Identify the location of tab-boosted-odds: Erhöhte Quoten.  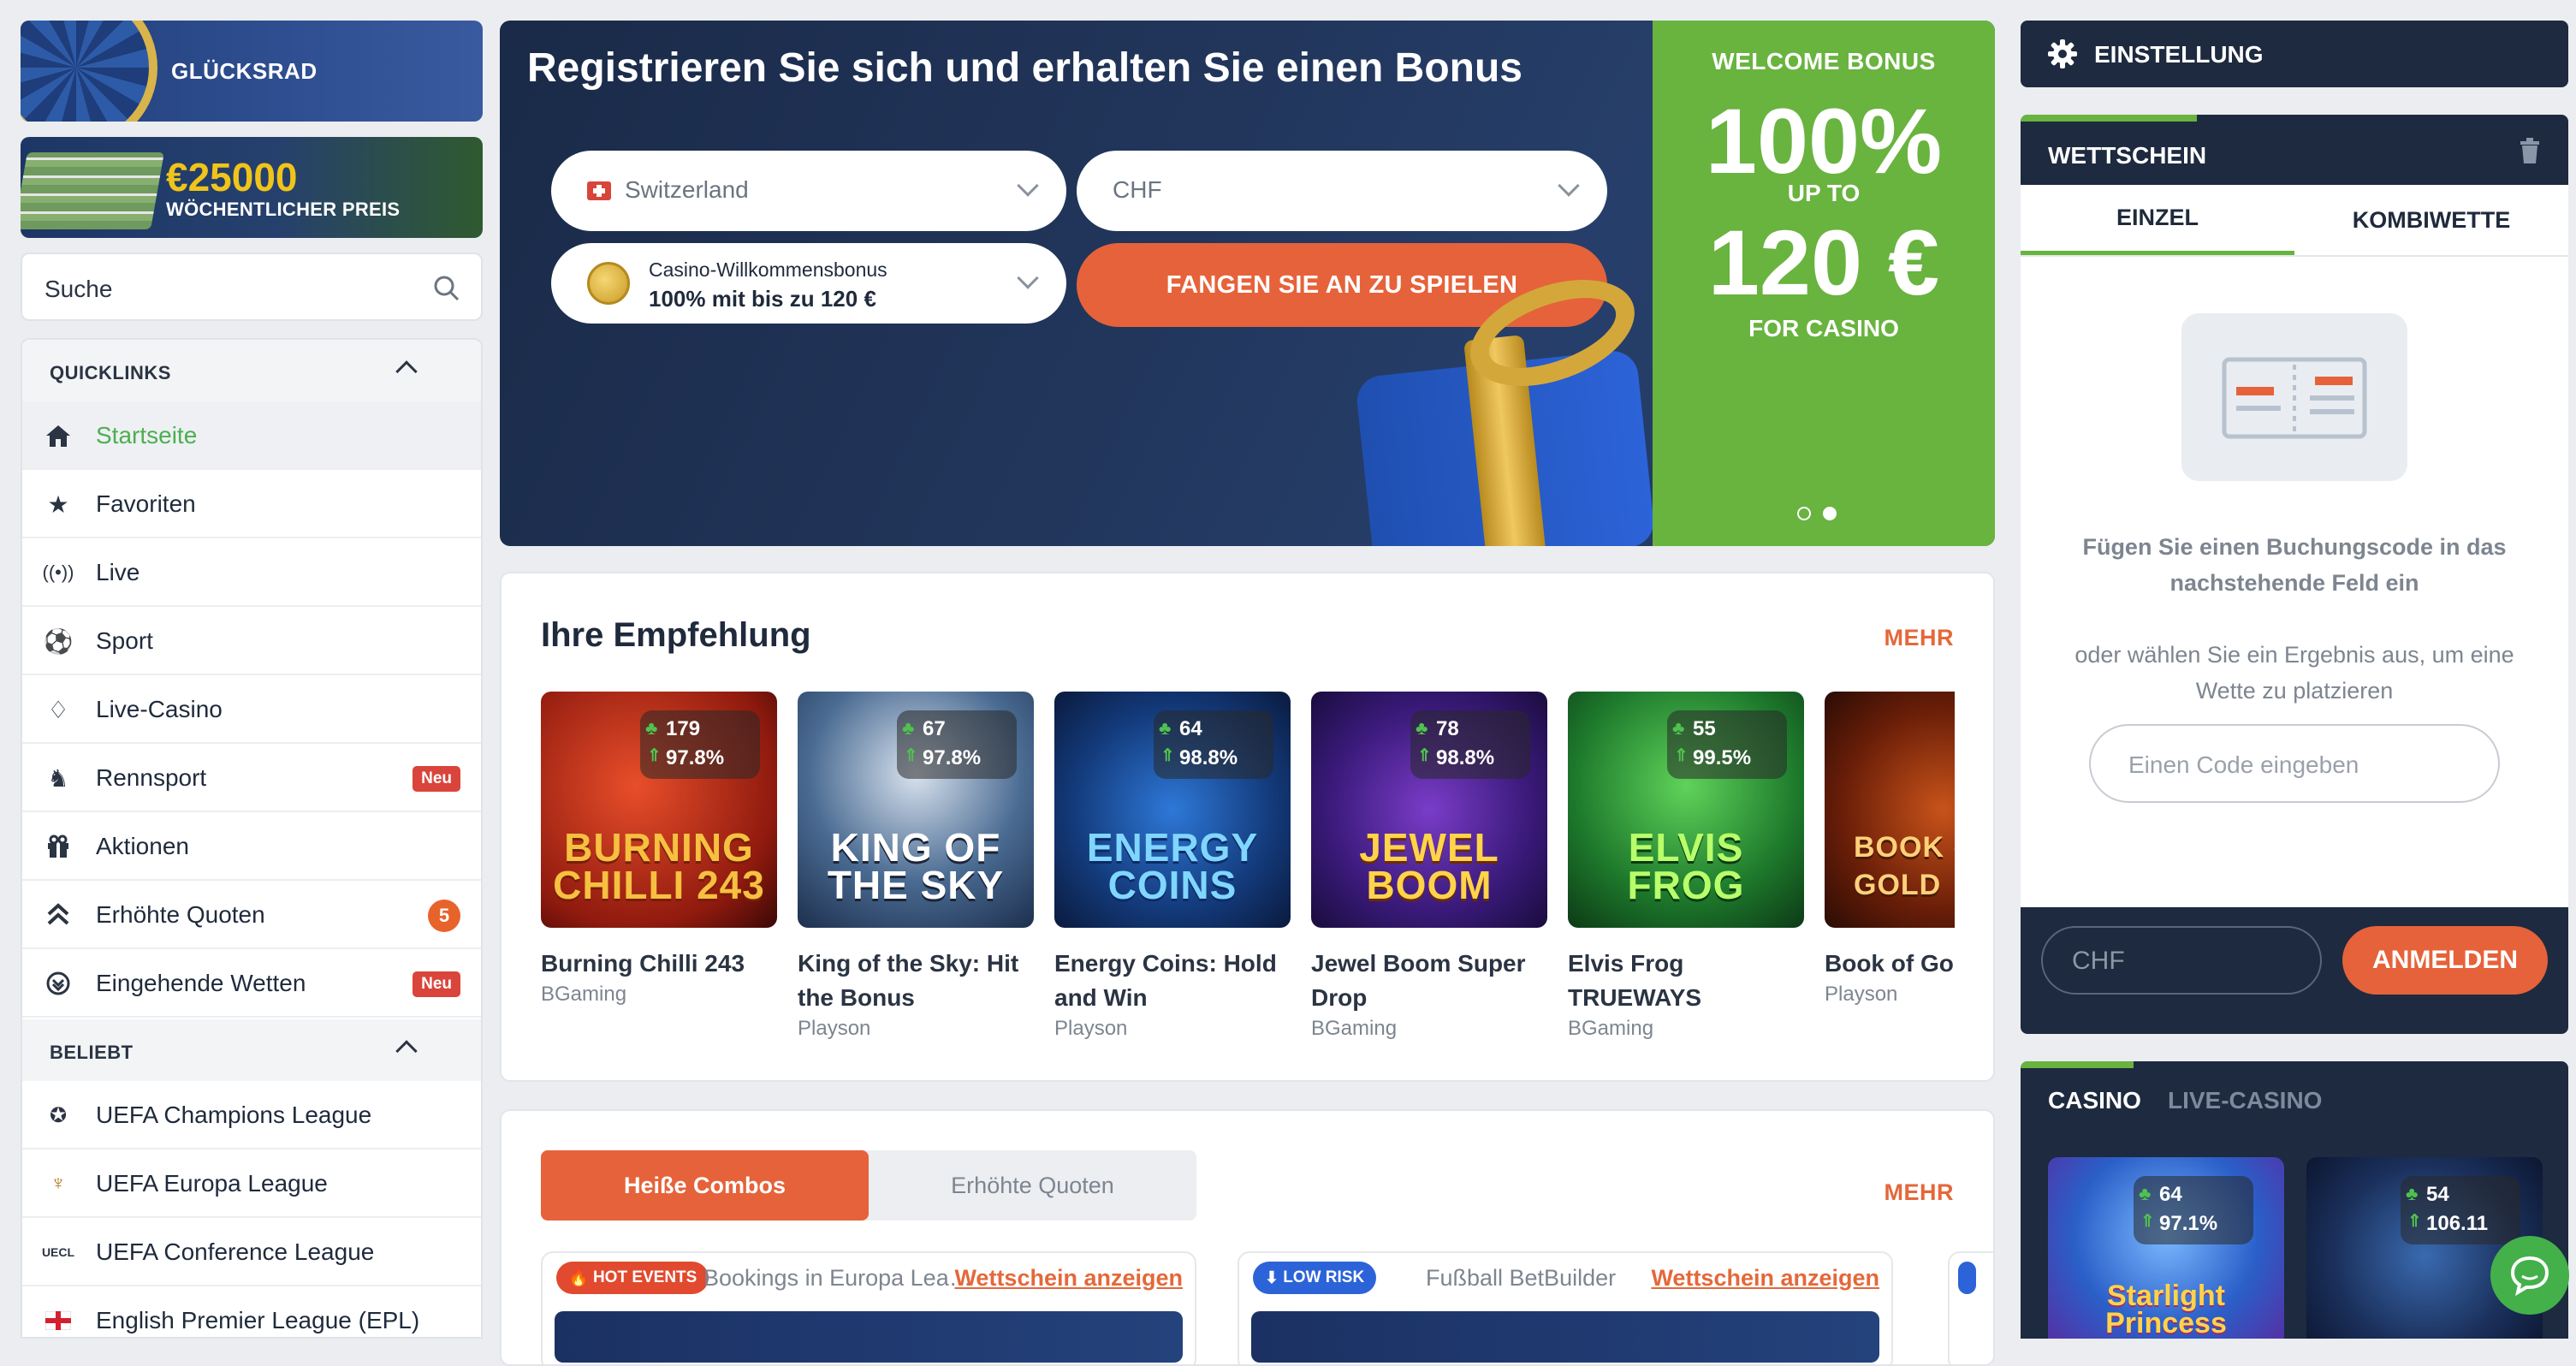
(1032, 1185).